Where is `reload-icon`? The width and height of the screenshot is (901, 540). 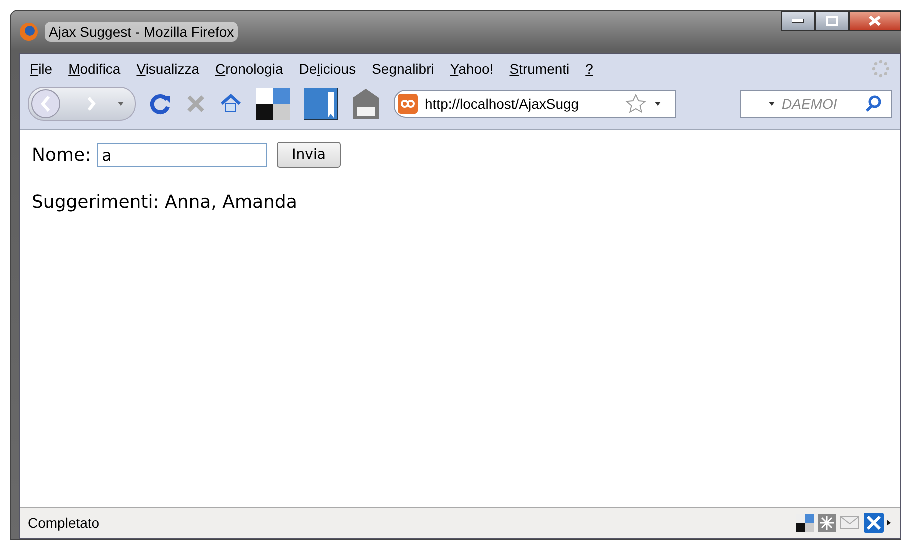 reload-icon is located at coordinates (161, 104).